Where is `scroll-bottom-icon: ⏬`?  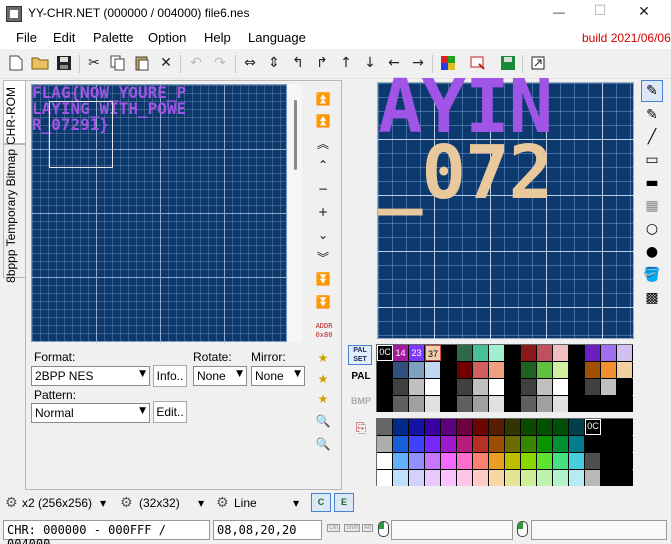 scroll-bottom-icon: ⏬ is located at coordinates (323, 302).